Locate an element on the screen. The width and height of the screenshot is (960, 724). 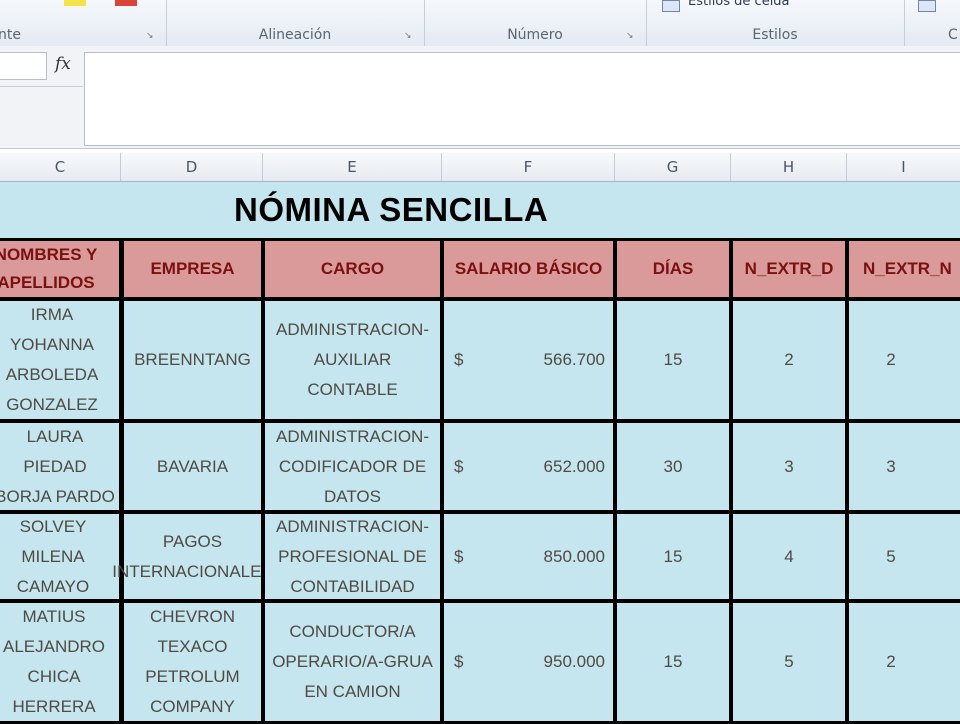
sheet-title-cell: NÓMINA SENCILLA is located at coordinates (480, 210).